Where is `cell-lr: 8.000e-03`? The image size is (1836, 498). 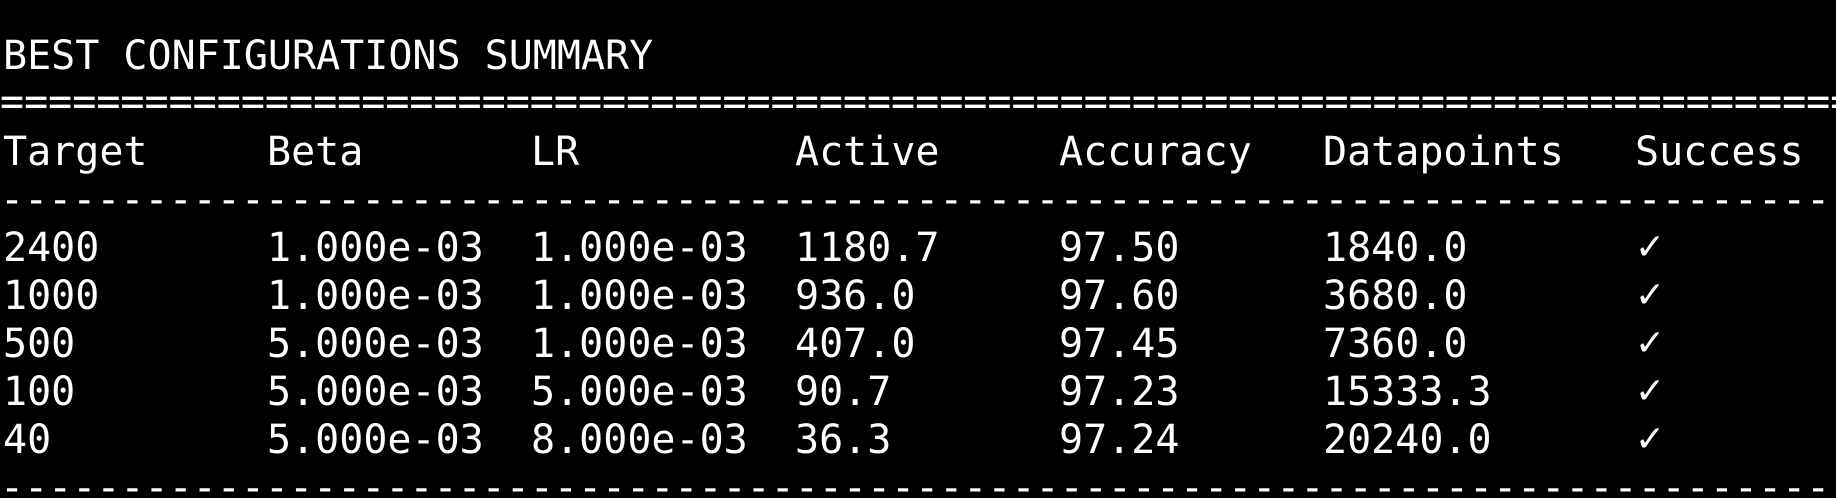
cell-lr: 8.000e-03 is located at coordinates (639, 440).